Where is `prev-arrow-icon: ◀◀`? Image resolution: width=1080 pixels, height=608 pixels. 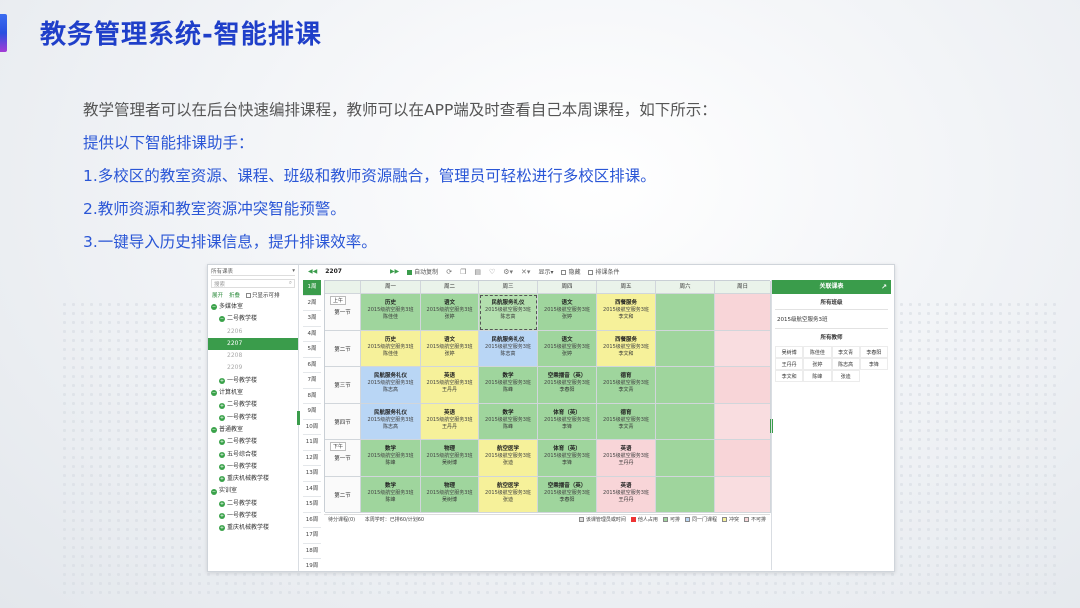 prev-arrow-icon: ◀◀ is located at coordinates (312, 271).